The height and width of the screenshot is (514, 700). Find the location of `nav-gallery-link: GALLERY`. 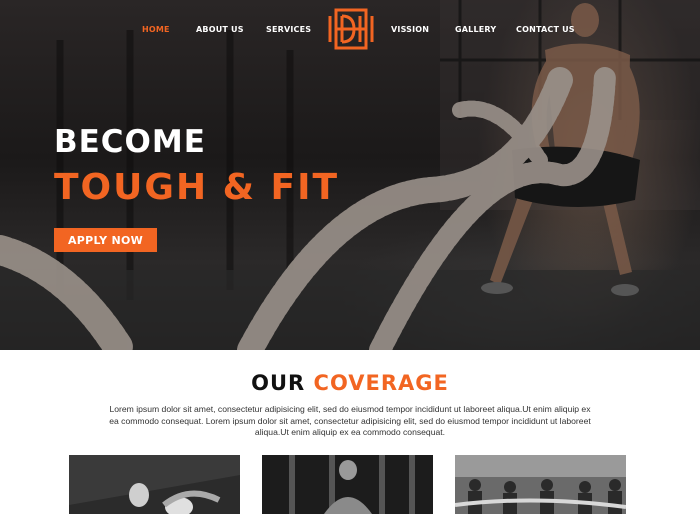

nav-gallery-link: GALLERY is located at coordinates (475, 29).